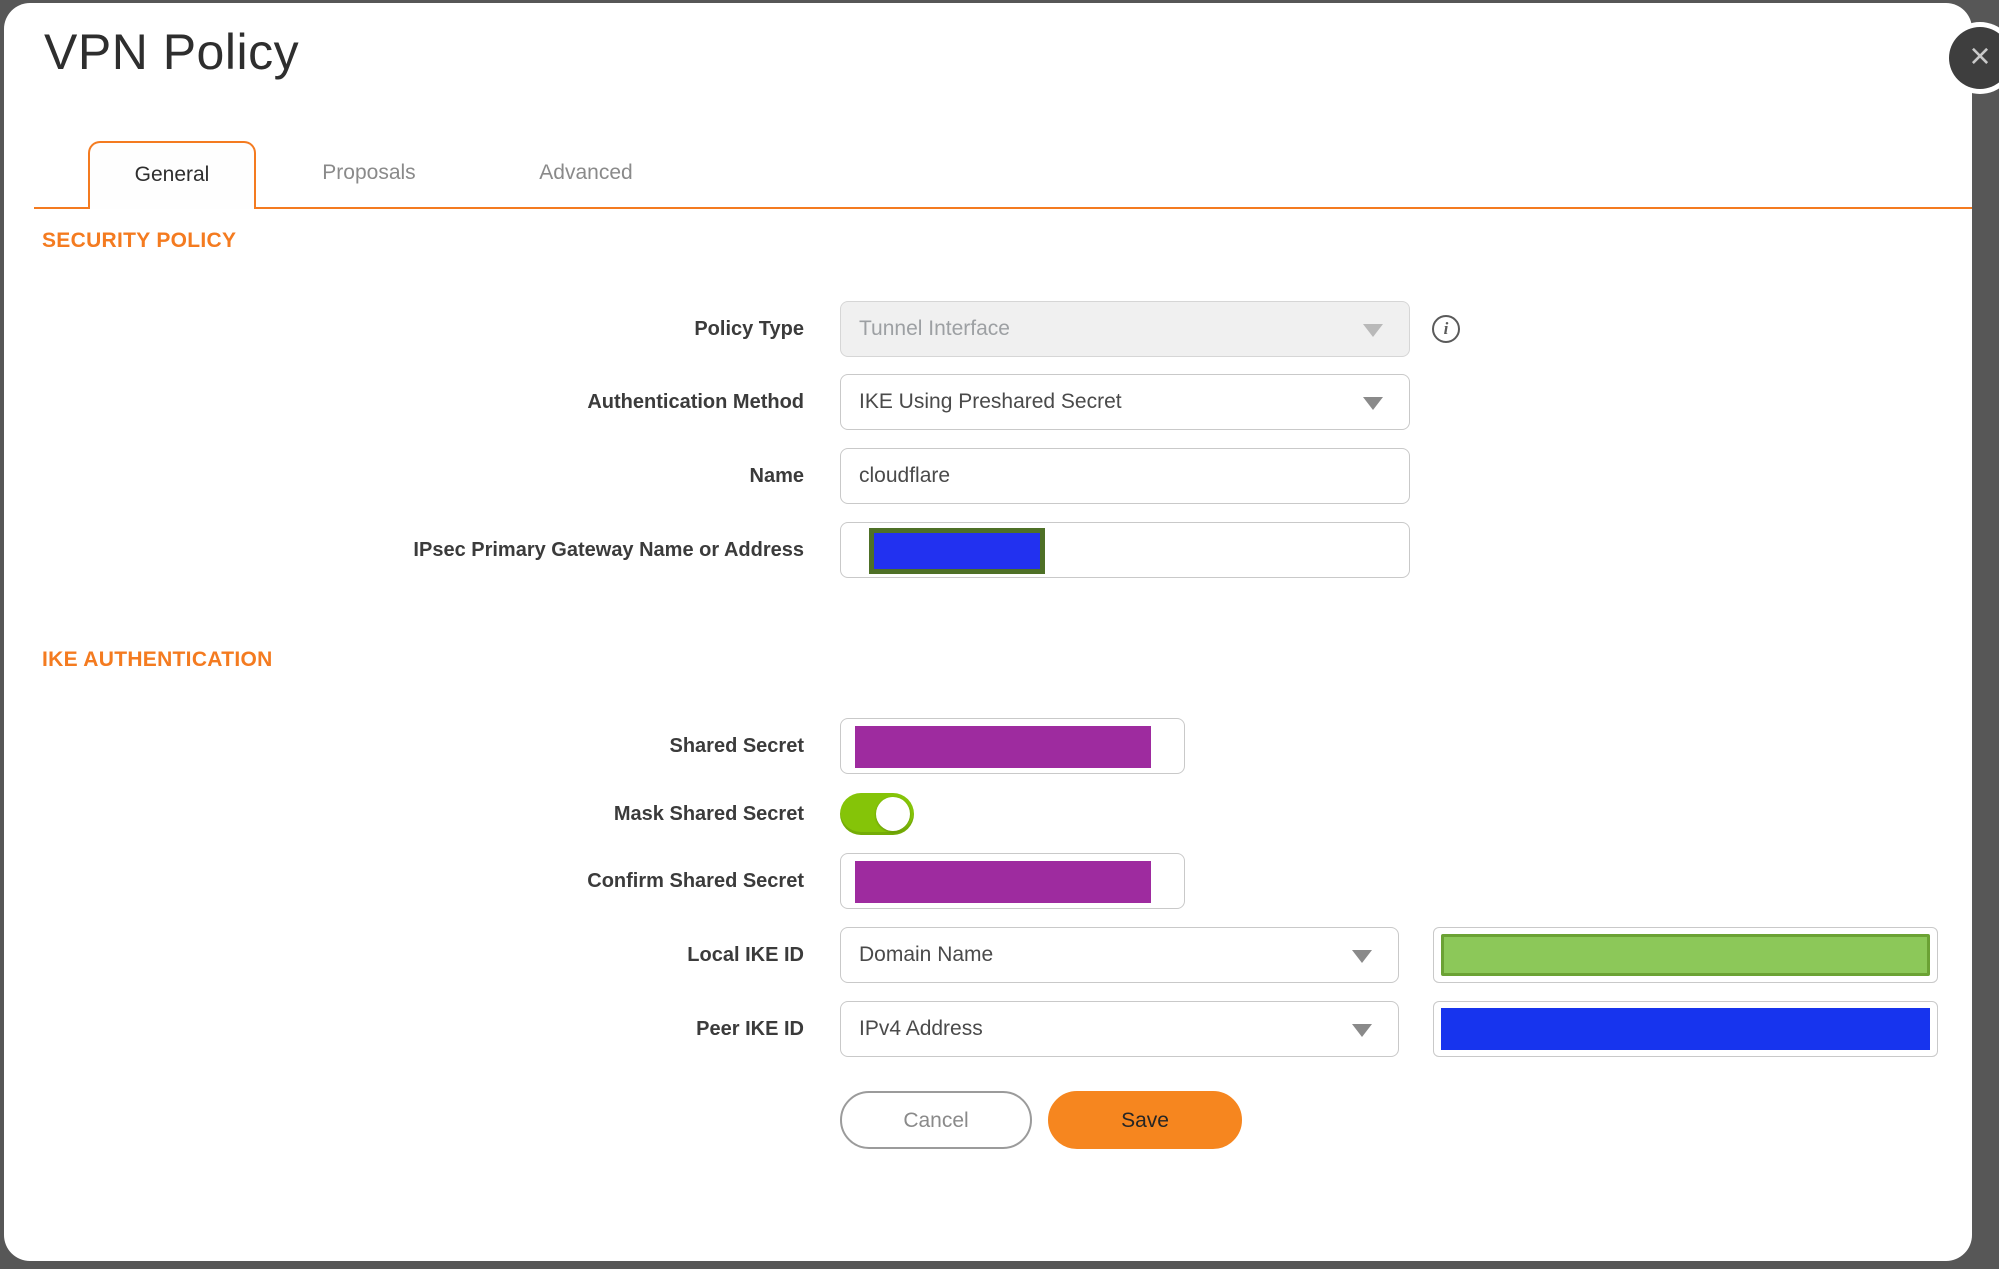 The width and height of the screenshot is (1999, 1269). What do you see at coordinates (921, 1028) in the screenshot?
I see `peer-ike-id-type-value: IPv4 Address` at bounding box center [921, 1028].